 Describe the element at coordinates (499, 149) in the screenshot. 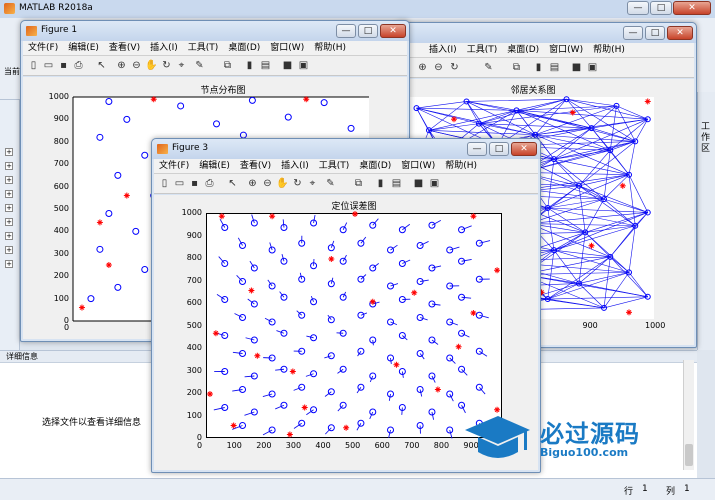

I see `figure3-maximize-button: □` at that location.